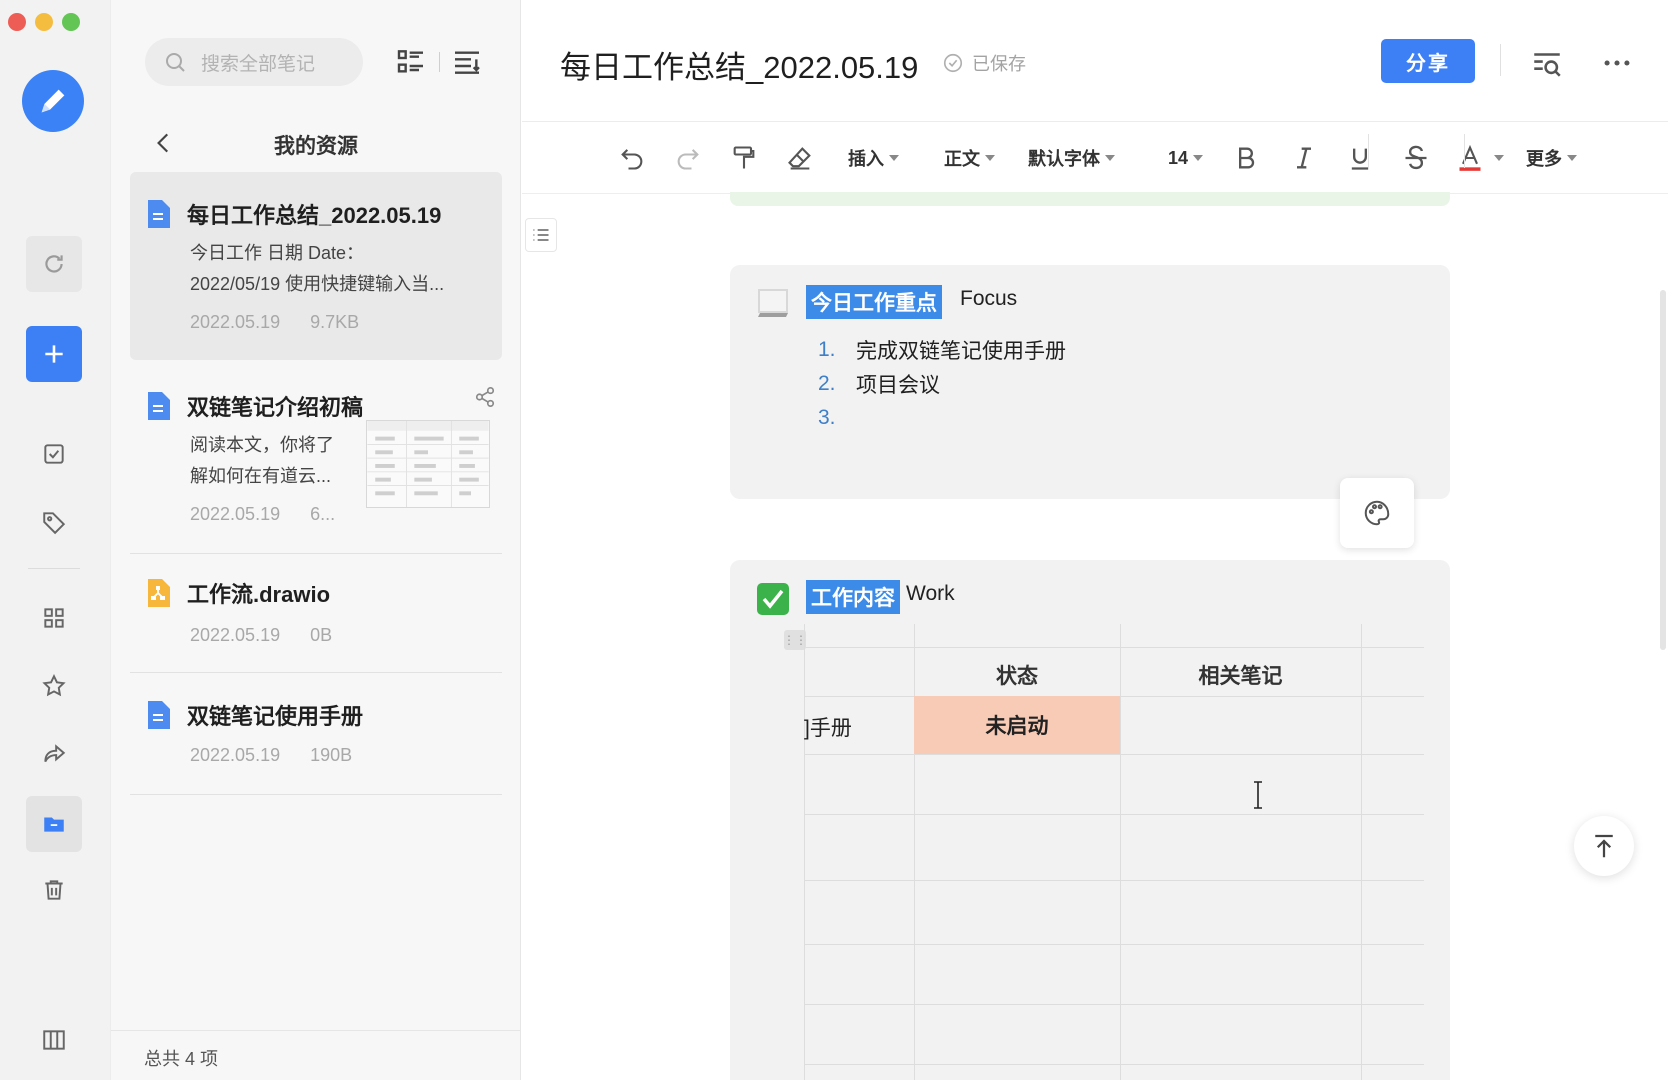 The width and height of the screenshot is (1668, 1080). Describe the element at coordinates (1071, 158) in the screenshot. I see `font-family-menu: 默认字体` at that location.